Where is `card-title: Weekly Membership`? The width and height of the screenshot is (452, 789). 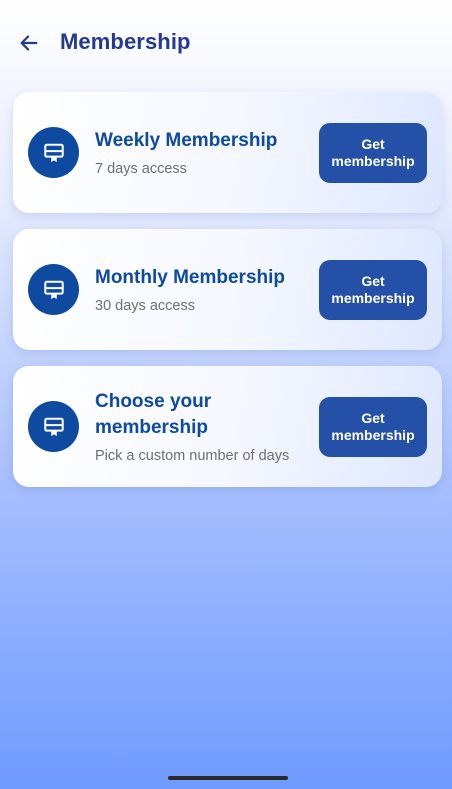 card-title: Weekly Membership is located at coordinates (186, 140).